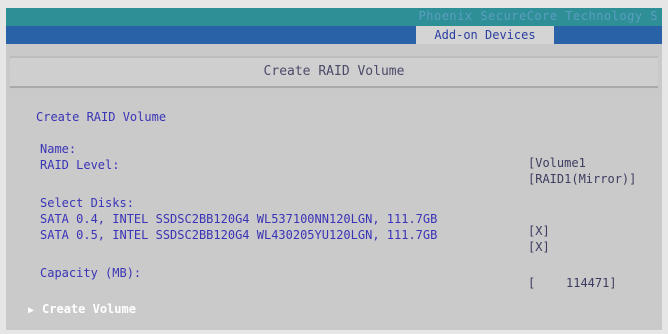 The image size is (668, 334). Describe the element at coordinates (538, 16) in the screenshot. I see `vendor-text: Phoenix SecureCore Technology S` at that location.